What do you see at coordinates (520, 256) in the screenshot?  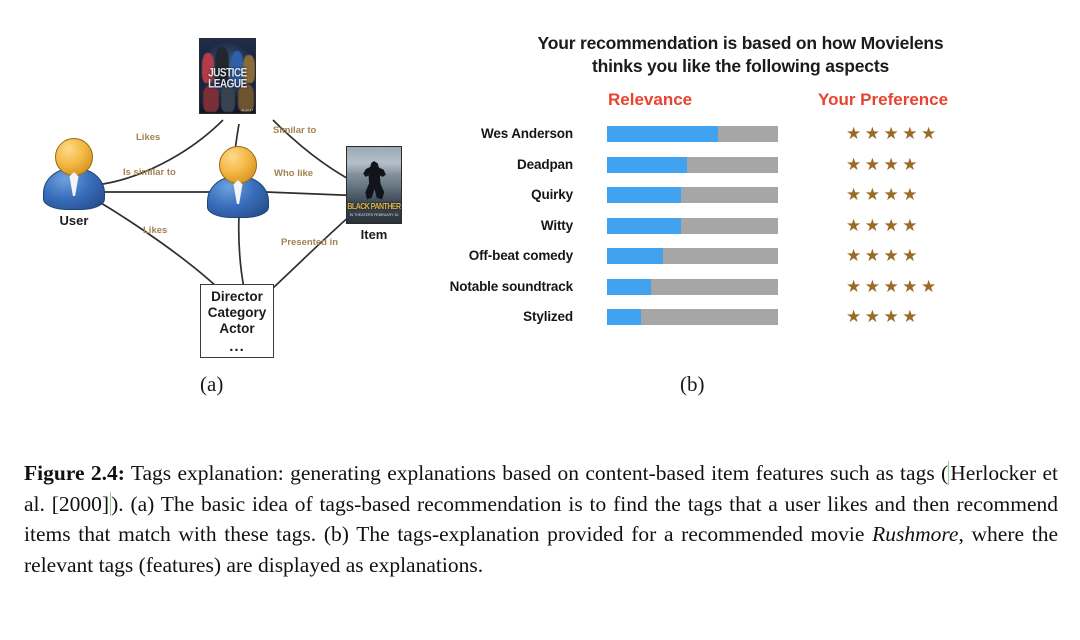 I see `tag-label: Off-beat comedy` at bounding box center [520, 256].